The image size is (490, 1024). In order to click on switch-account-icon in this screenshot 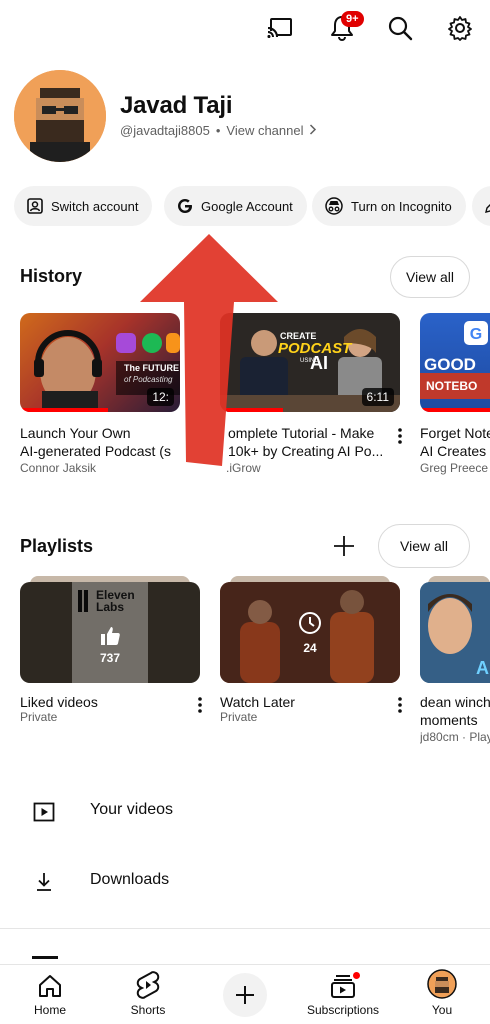, I will do `click(35, 206)`.